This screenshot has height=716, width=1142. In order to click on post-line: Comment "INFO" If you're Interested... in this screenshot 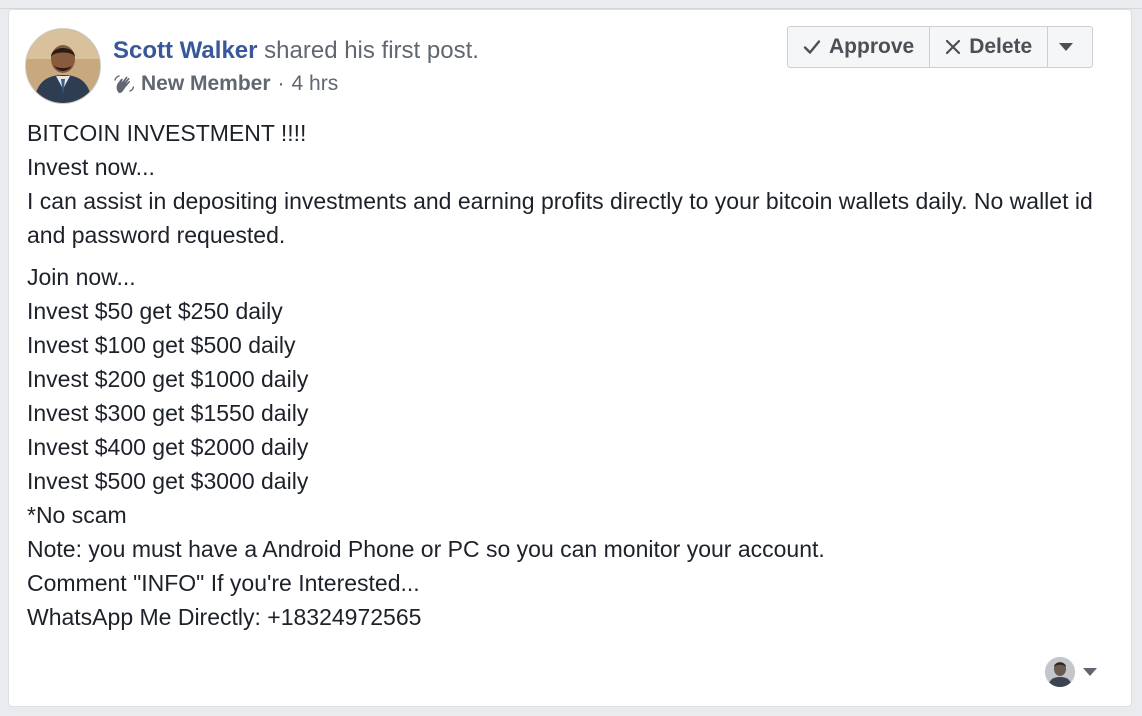, I will do `click(223, 583)`.